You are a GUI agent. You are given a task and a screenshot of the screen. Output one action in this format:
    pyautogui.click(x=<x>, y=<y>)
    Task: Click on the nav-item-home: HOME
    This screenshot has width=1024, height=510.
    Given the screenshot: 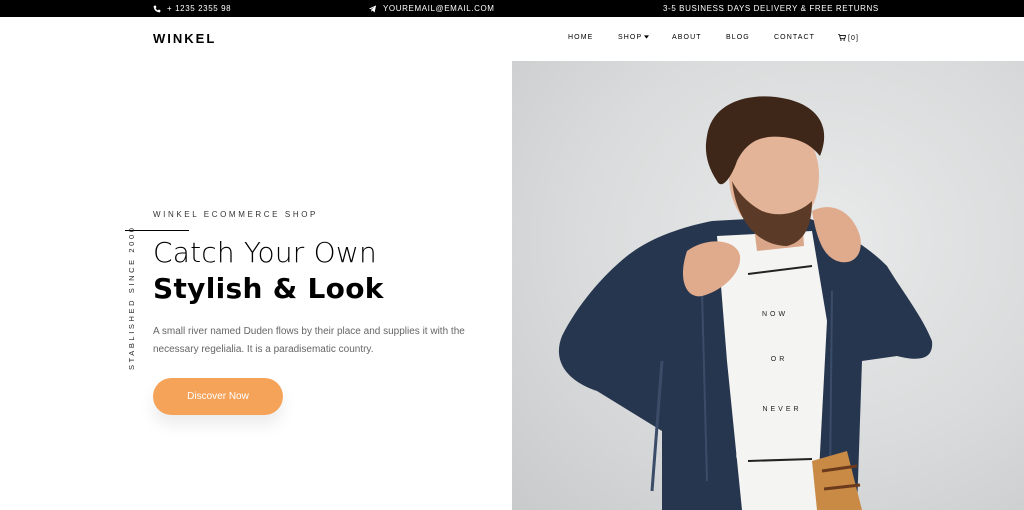 What is the action you would take?
    pyautogui.click(x=580, y=37)
    